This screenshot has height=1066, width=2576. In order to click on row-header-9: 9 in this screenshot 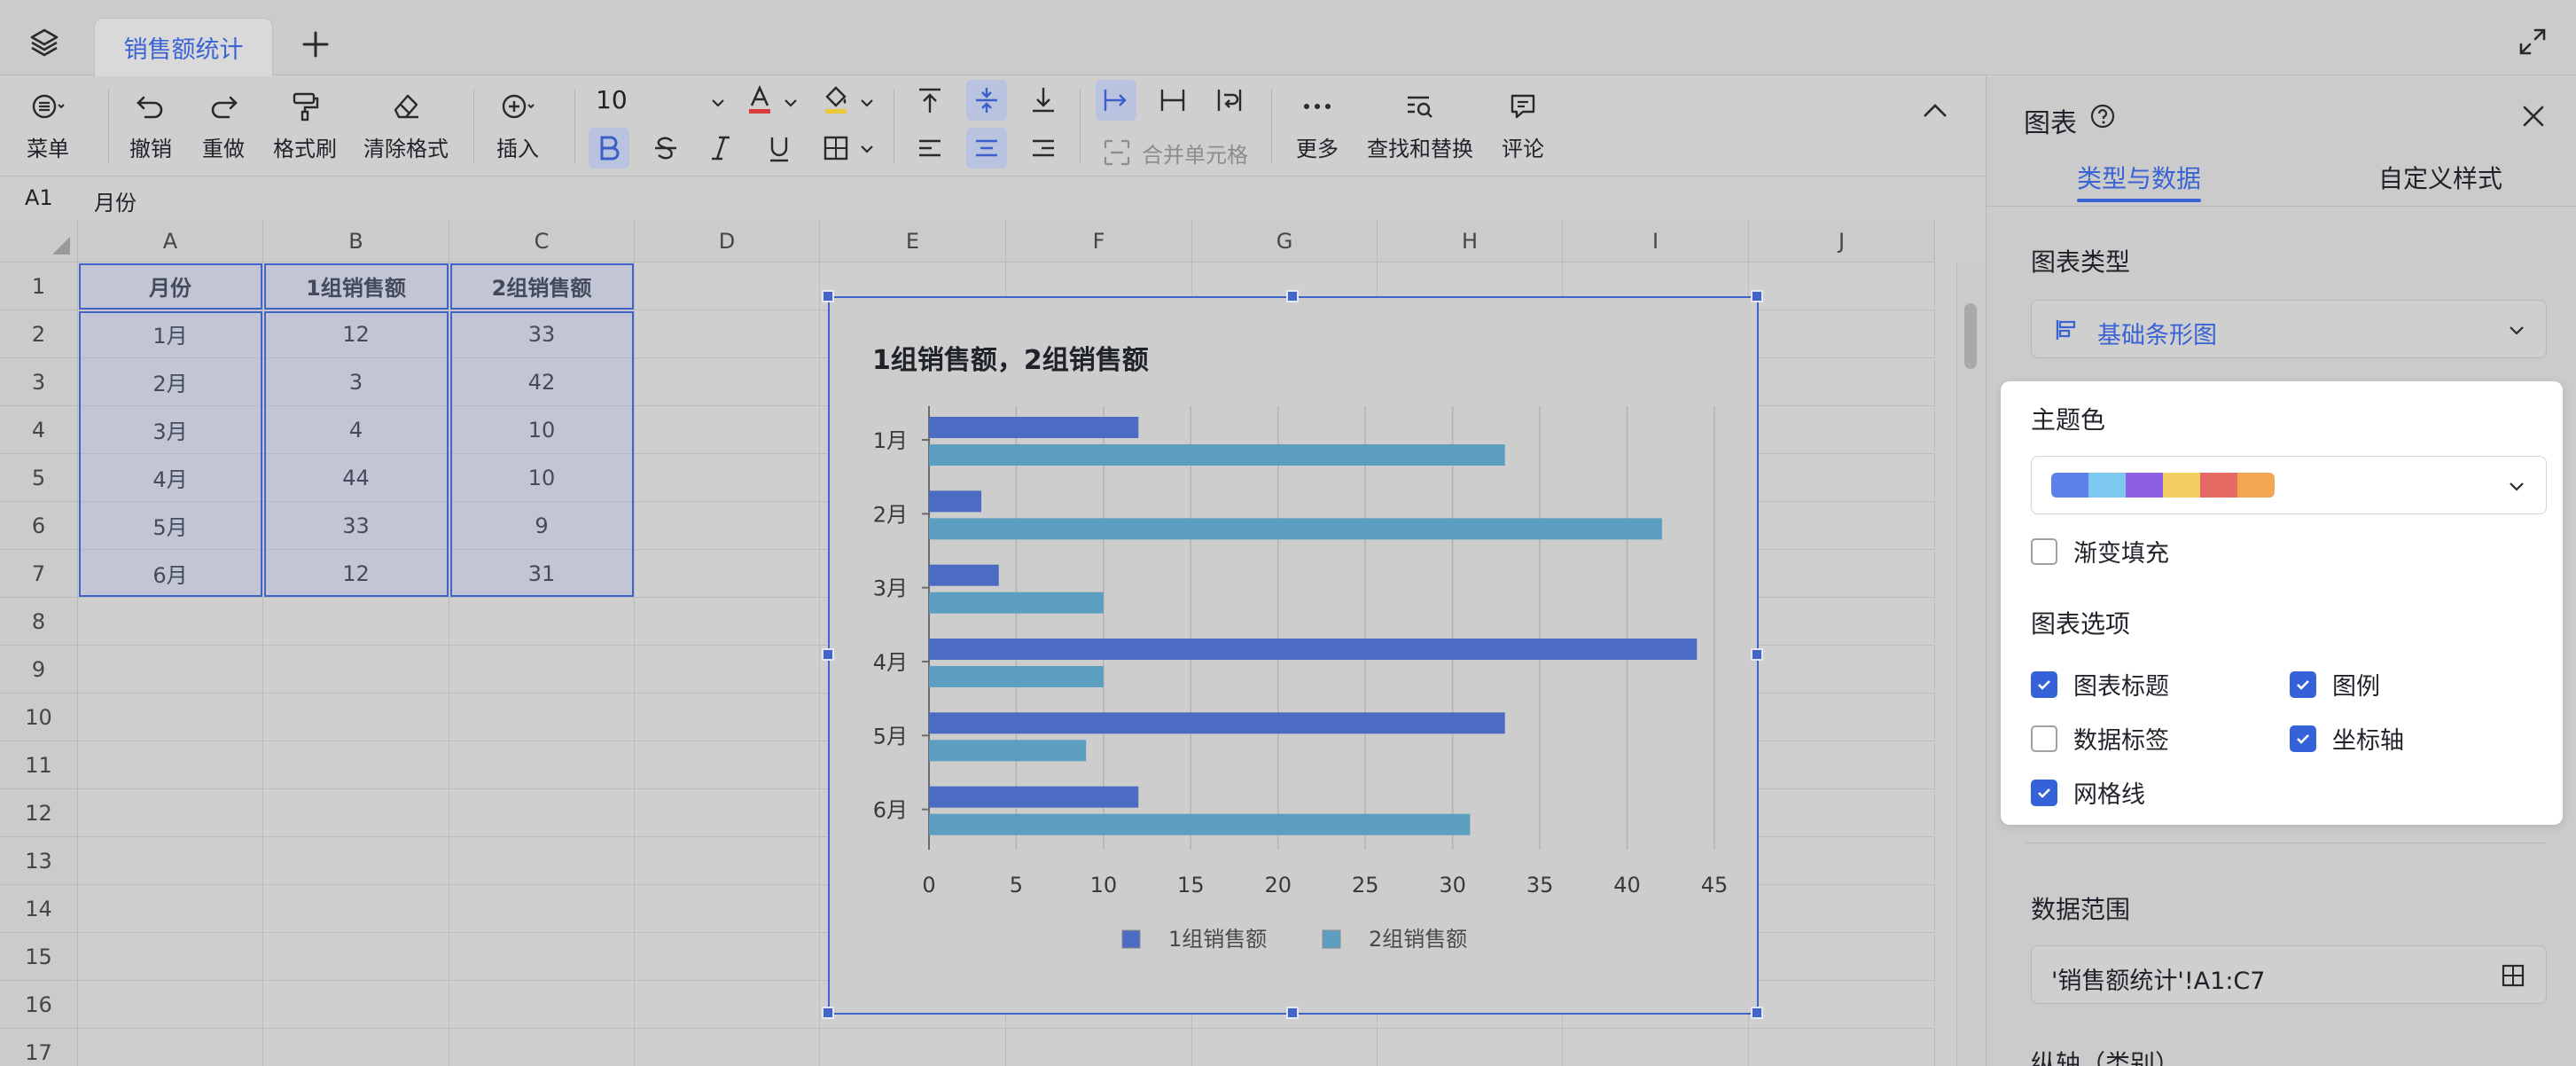, I will do `click(39, 670)`.